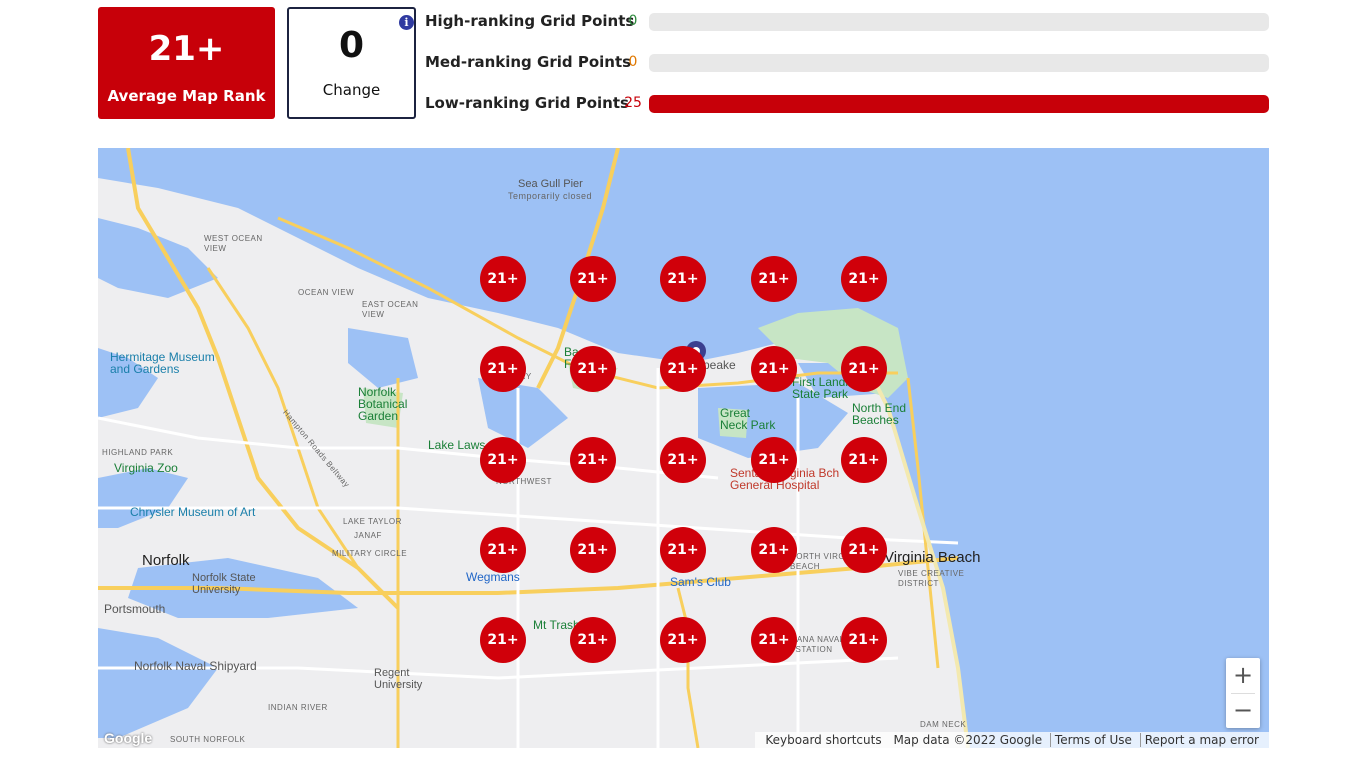 The height and width of the screenshot is (768, 1366). I want to click on med-ranking-label: Med-ranking Grid Points, so click(528, 62).